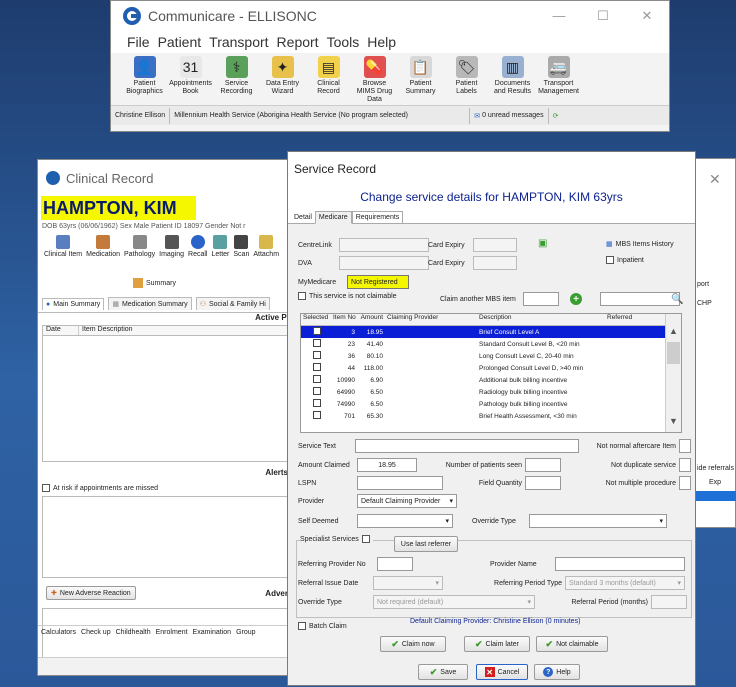 The height and width of the screenshot is (687, 736). Describe the element at coordinates (212, 632) in the screenshot. I see `bottom-tab-examination: Examination` at that location.